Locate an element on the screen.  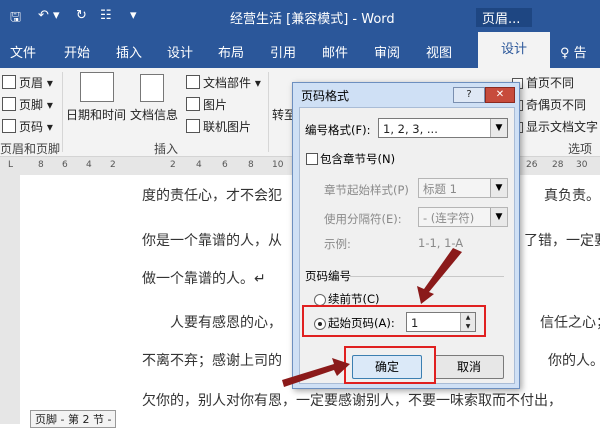
arrow-to-ok-button is located at coordinates (316, 372).